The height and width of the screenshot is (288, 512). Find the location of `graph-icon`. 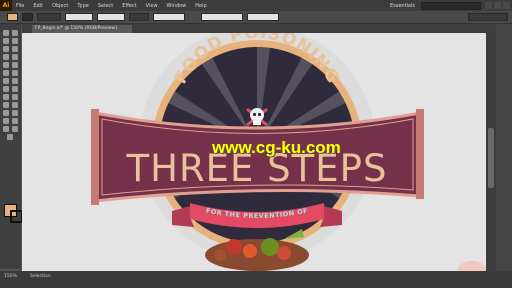

graph-icon is located at coordinates (6, 121).